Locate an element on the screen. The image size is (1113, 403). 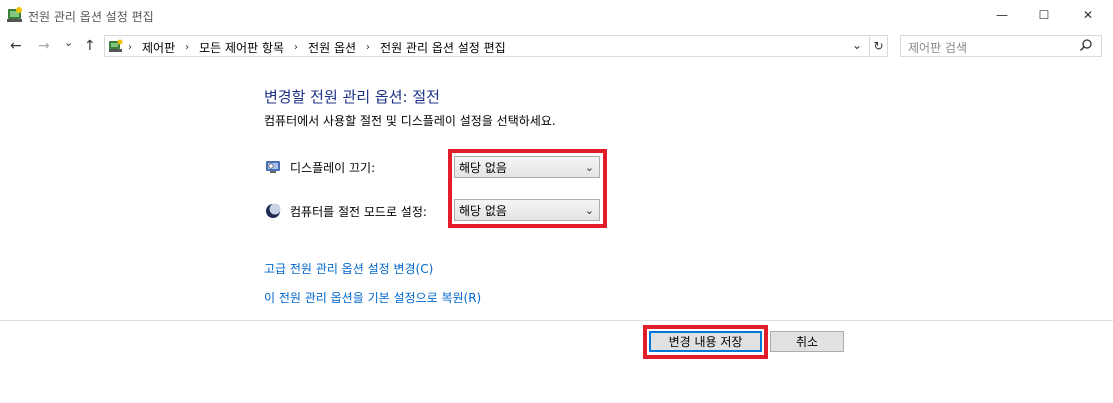
power-options-small-icon is located at coordinates (116, 45).